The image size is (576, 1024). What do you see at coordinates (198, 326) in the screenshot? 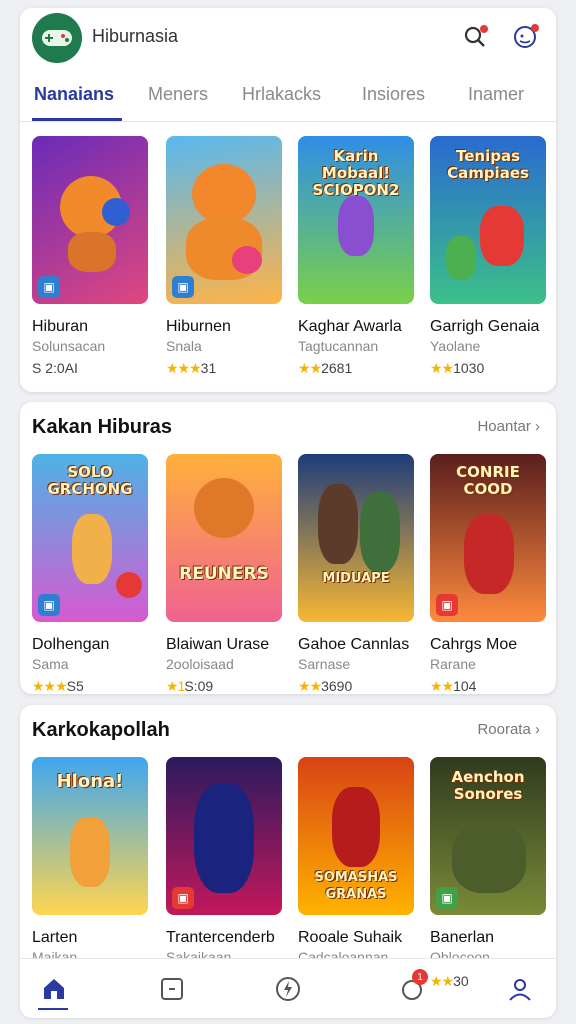
I see `game-title: Hiburnen` at bounding box center [198, 326].